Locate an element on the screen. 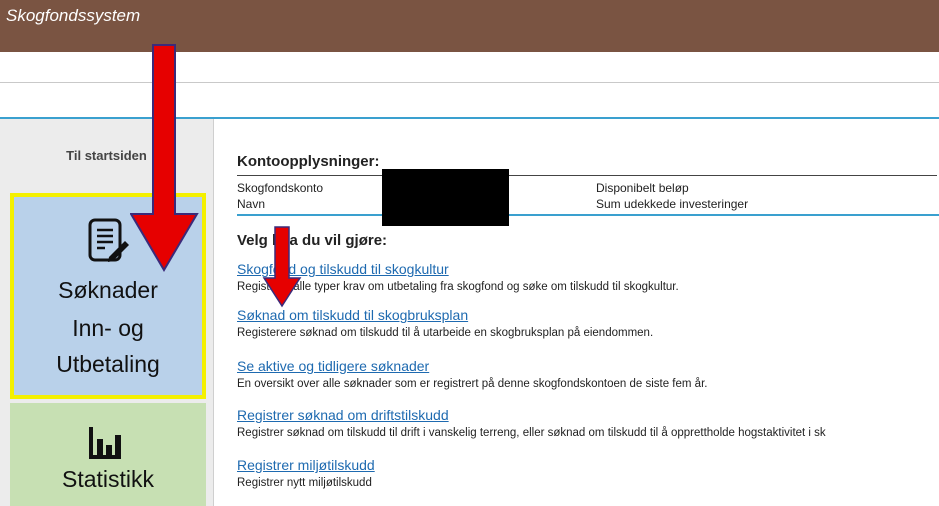  soknader-tile-line2: Inn- og is located at coordinates (108, 328).